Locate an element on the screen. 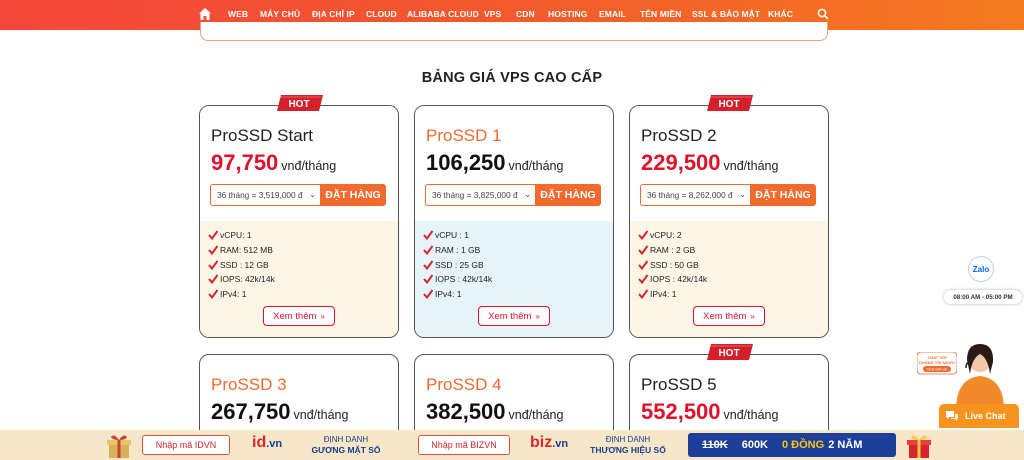  double-chevron-down-icon: » is located at coordinates (322, 316).